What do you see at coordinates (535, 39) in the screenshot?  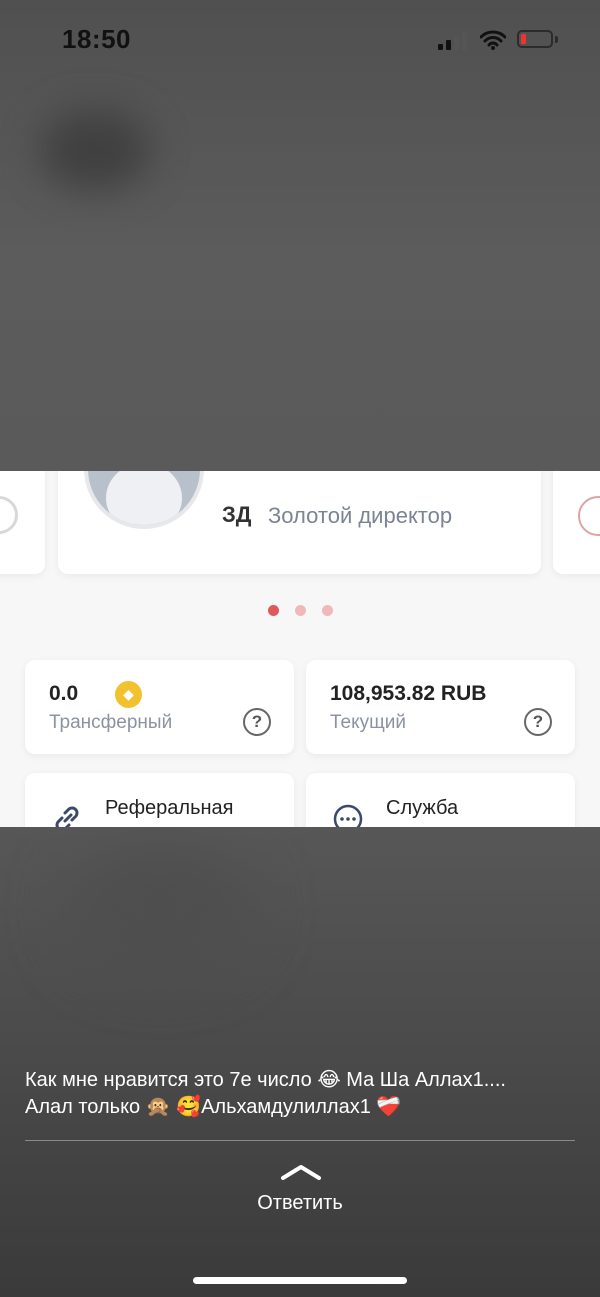 I see `battery-icon` at bounding box center [535, 39].